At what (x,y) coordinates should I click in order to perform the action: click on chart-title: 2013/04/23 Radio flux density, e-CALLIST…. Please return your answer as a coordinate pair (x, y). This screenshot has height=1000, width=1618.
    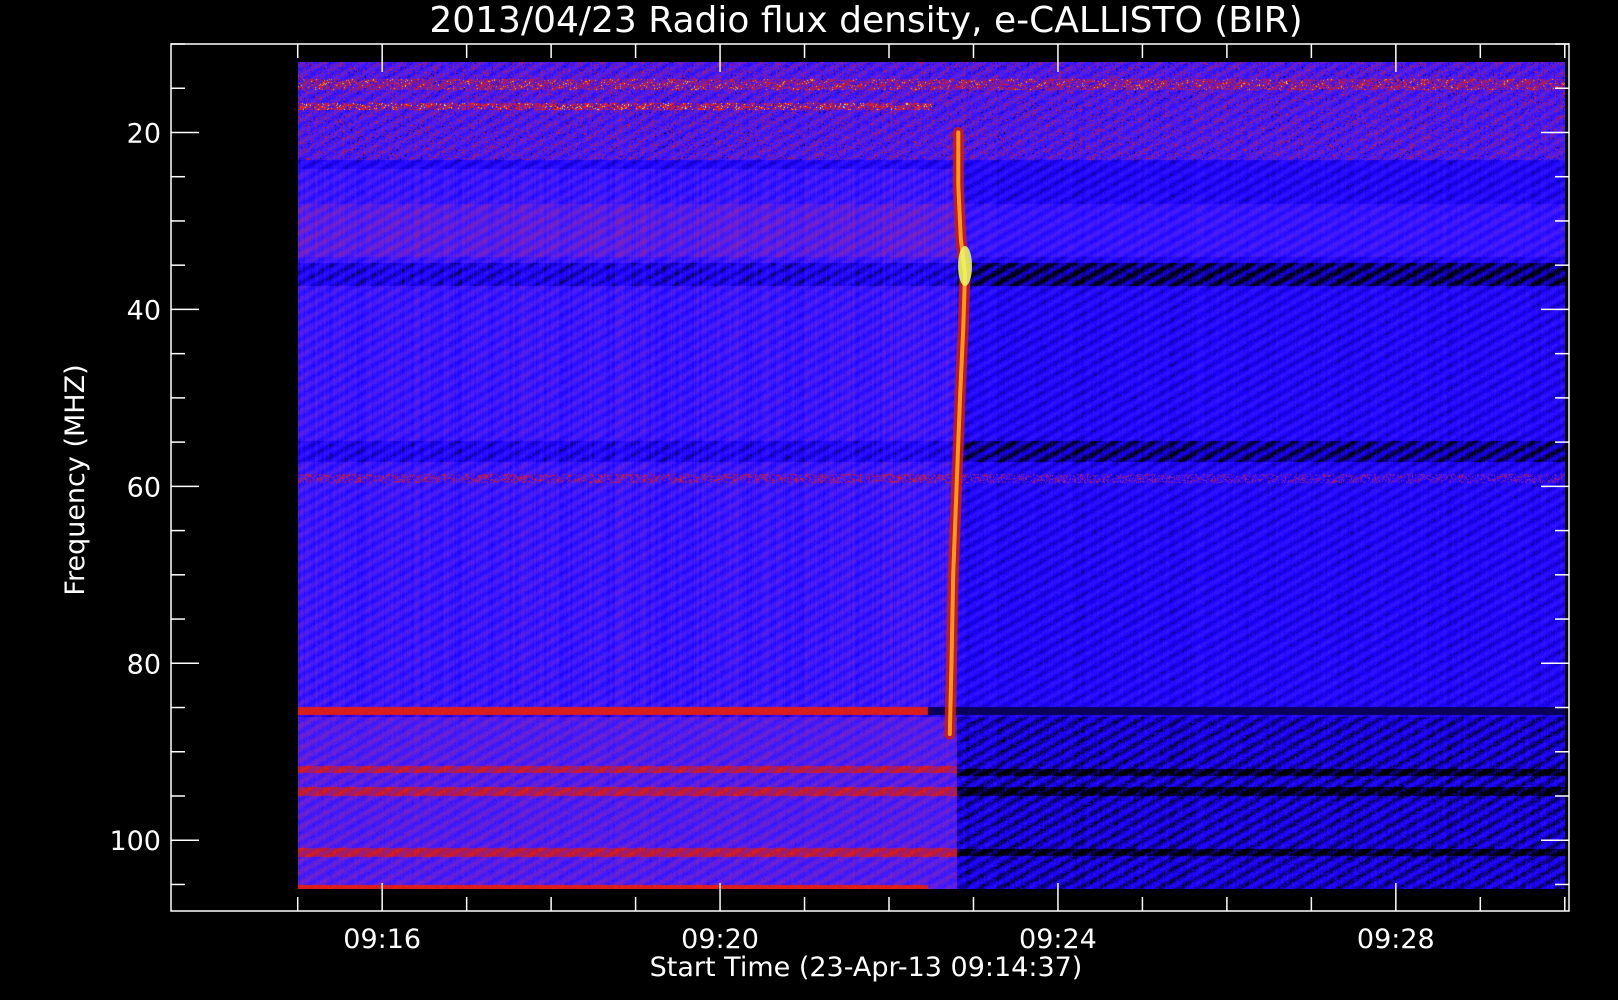
    Looking at the image, I should click on (865, 20).